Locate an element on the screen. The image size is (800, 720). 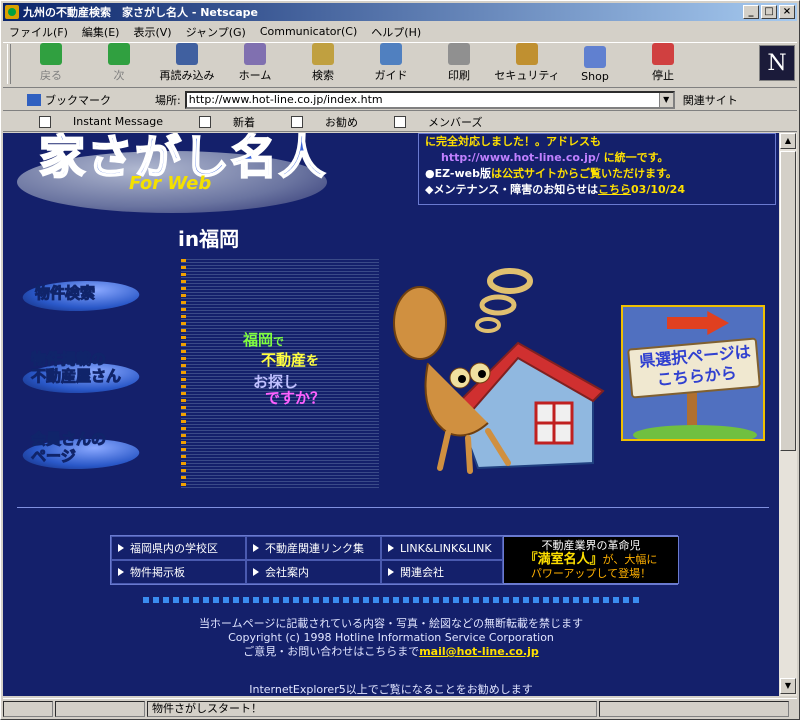
dotted-border is located at coordinates (183, 374).